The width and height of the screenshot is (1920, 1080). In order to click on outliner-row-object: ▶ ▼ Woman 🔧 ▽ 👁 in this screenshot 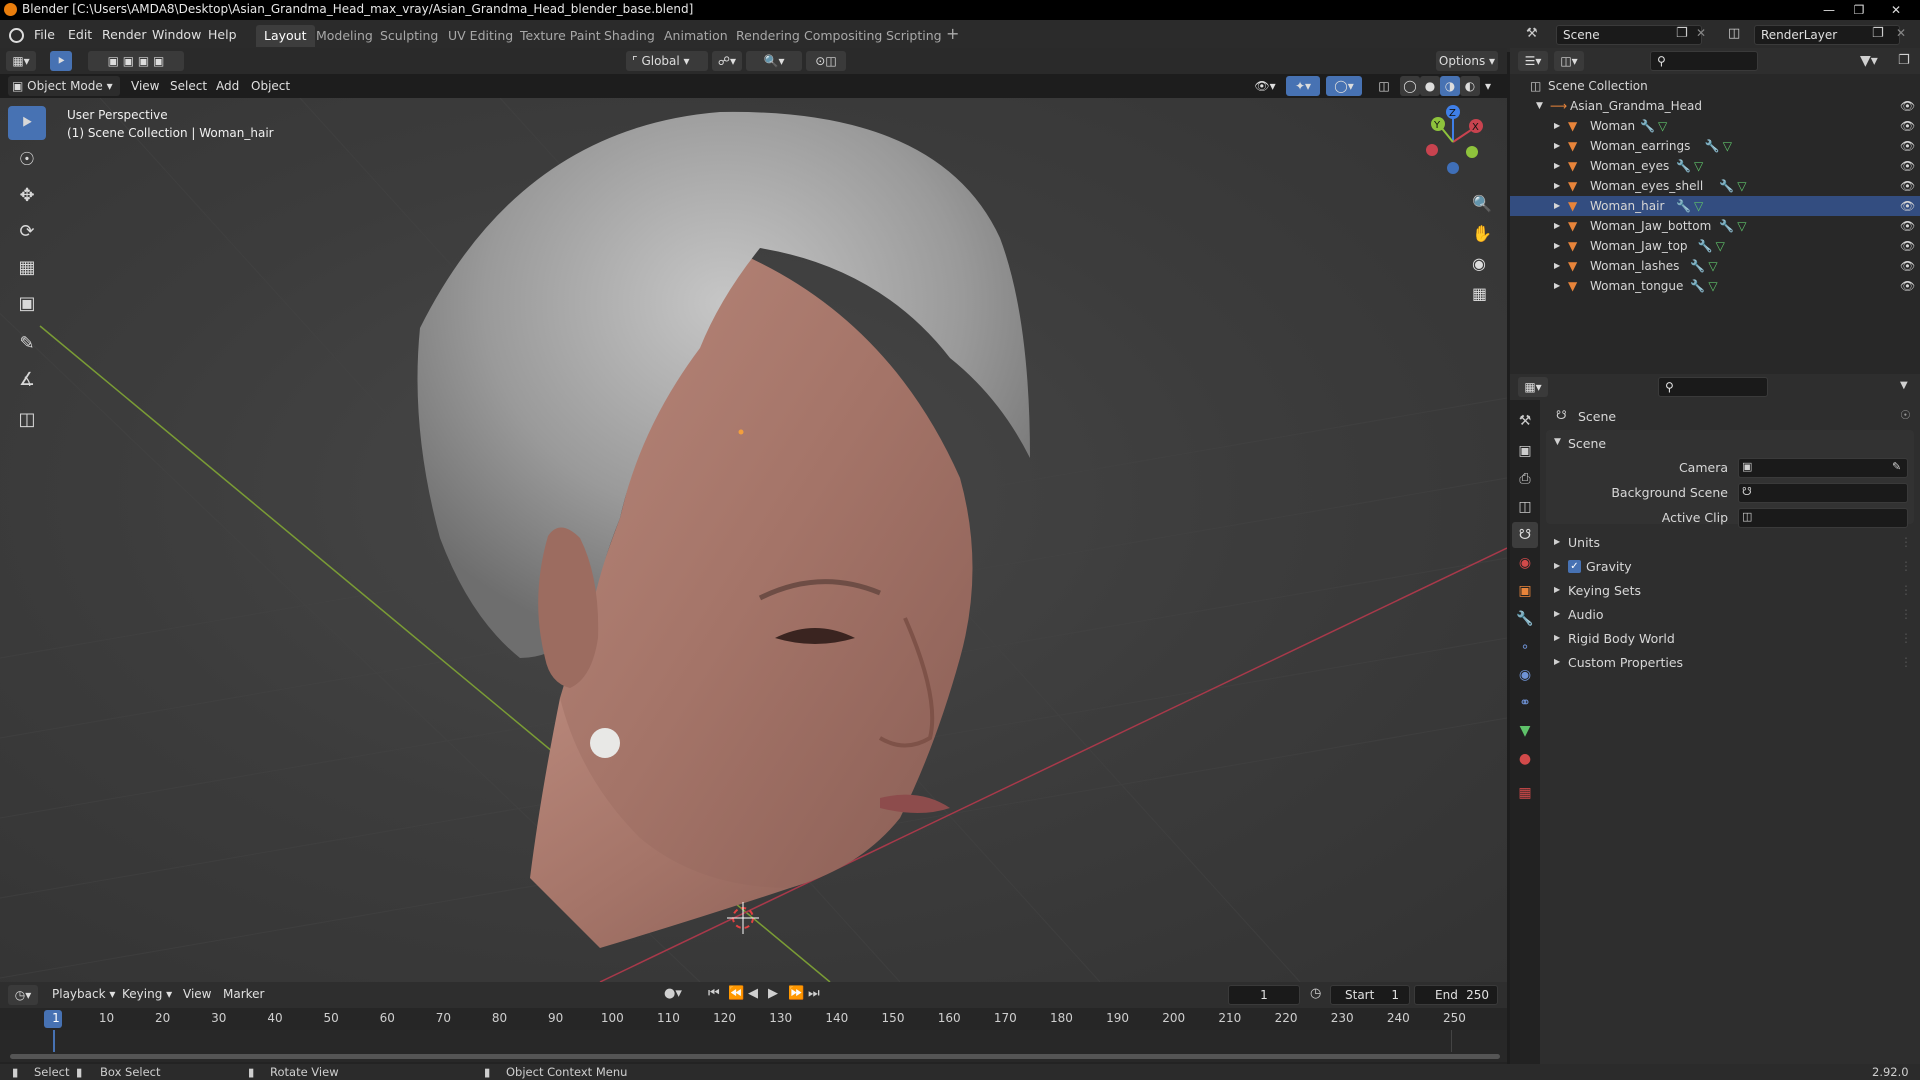, I will do `click(1715, 126)`.